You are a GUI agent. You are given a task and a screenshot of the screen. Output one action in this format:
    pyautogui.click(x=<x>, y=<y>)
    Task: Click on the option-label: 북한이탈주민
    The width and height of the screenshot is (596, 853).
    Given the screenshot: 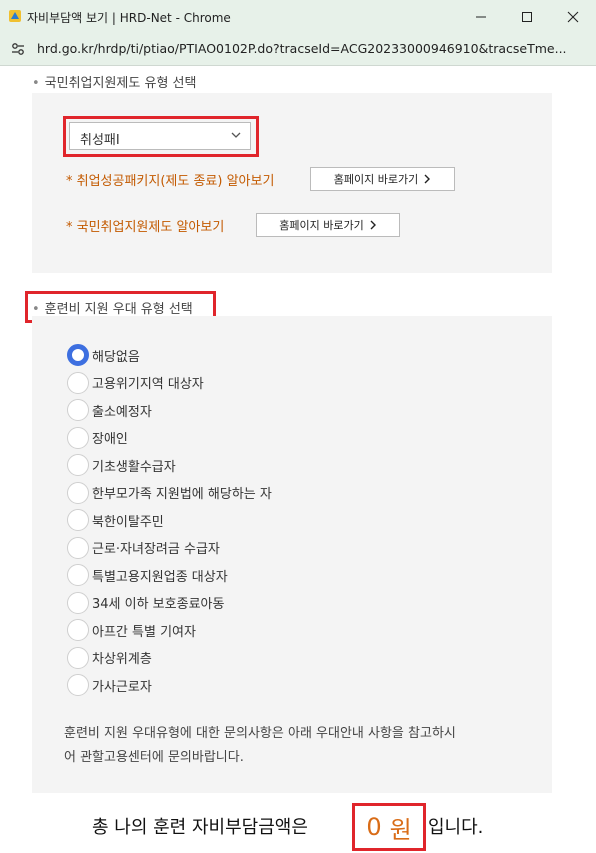 What is the action you would take?
    pyautogui.click(x=128, y=522)
    